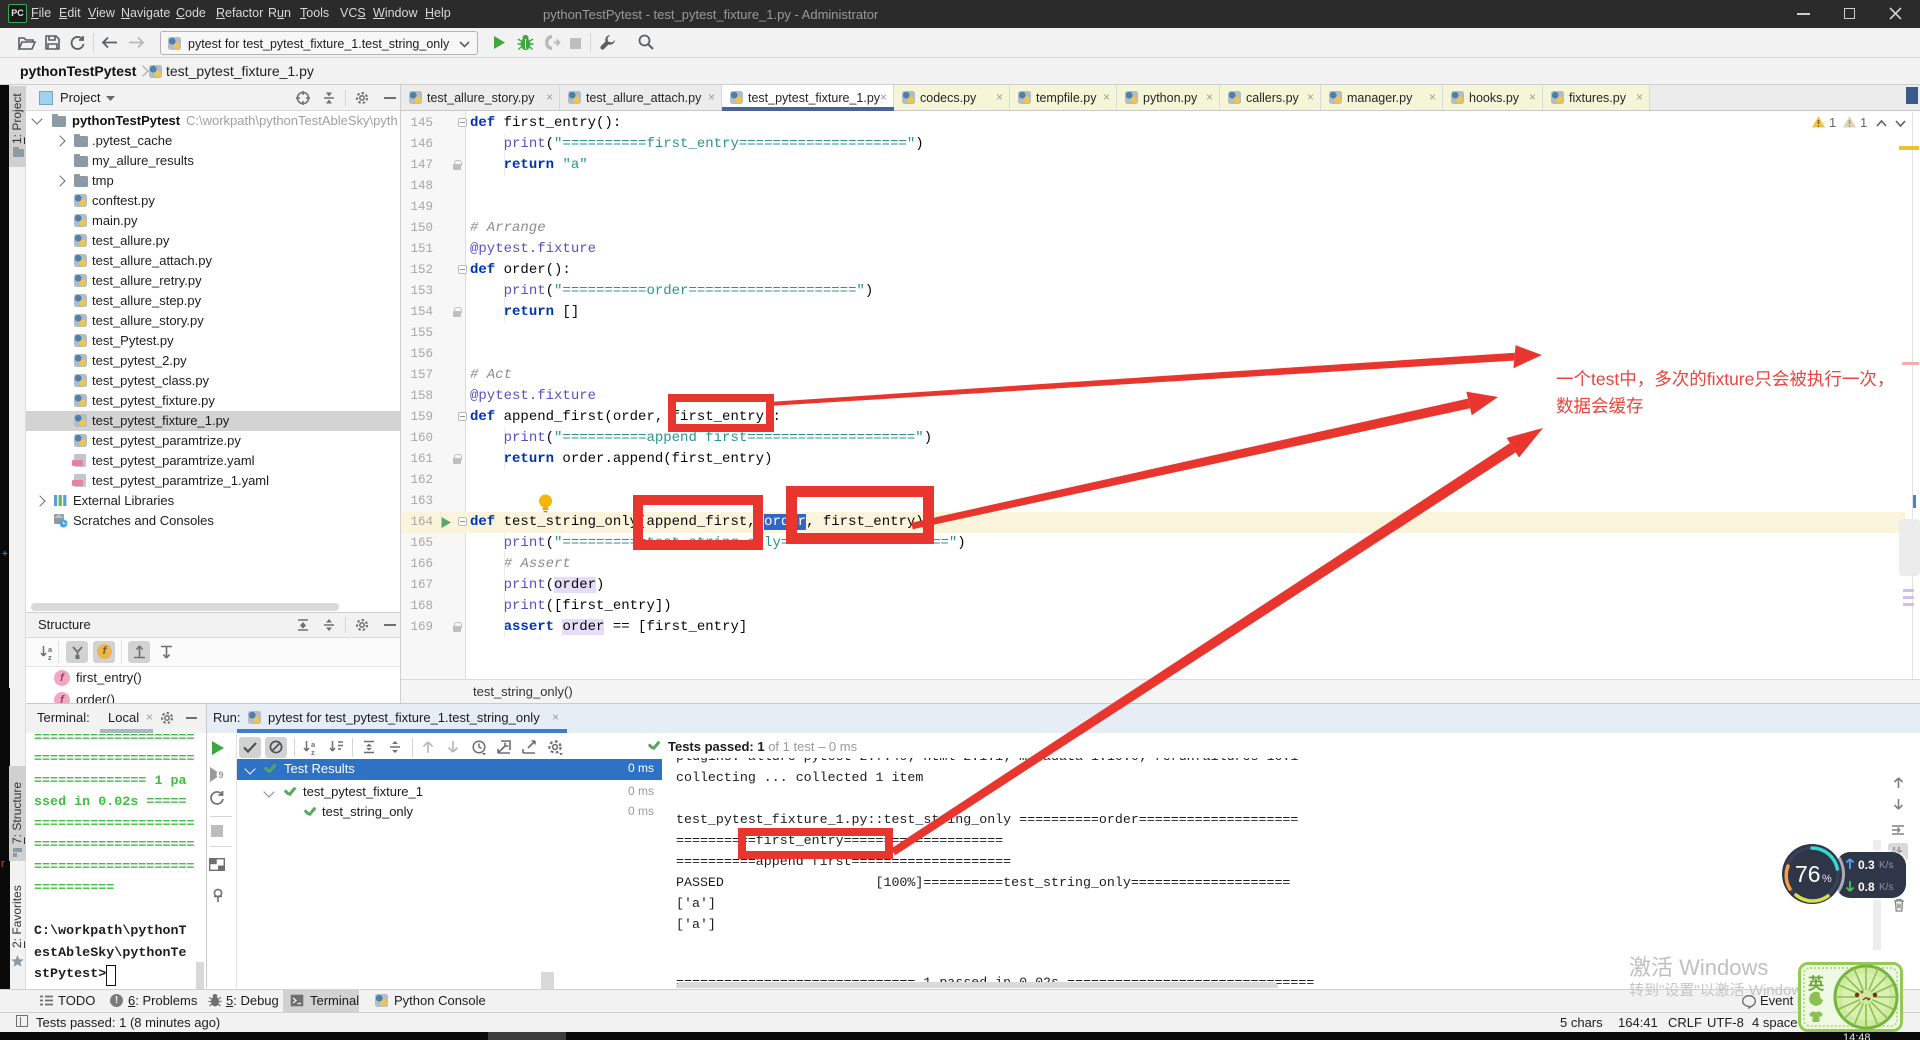 The width and height of the screenshot is (1920, 1040). I want to click on svg-text: 0.3, so click(1866, 865).